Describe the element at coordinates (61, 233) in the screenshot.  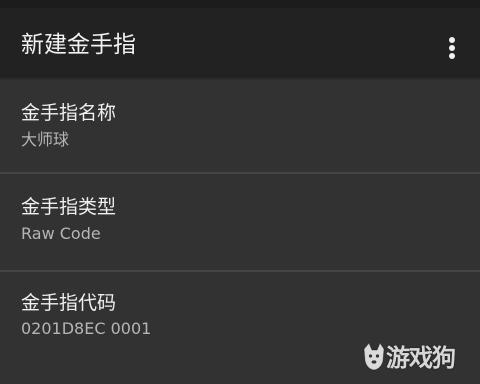
I see `cheat-type-value: Raw Code` at that location.